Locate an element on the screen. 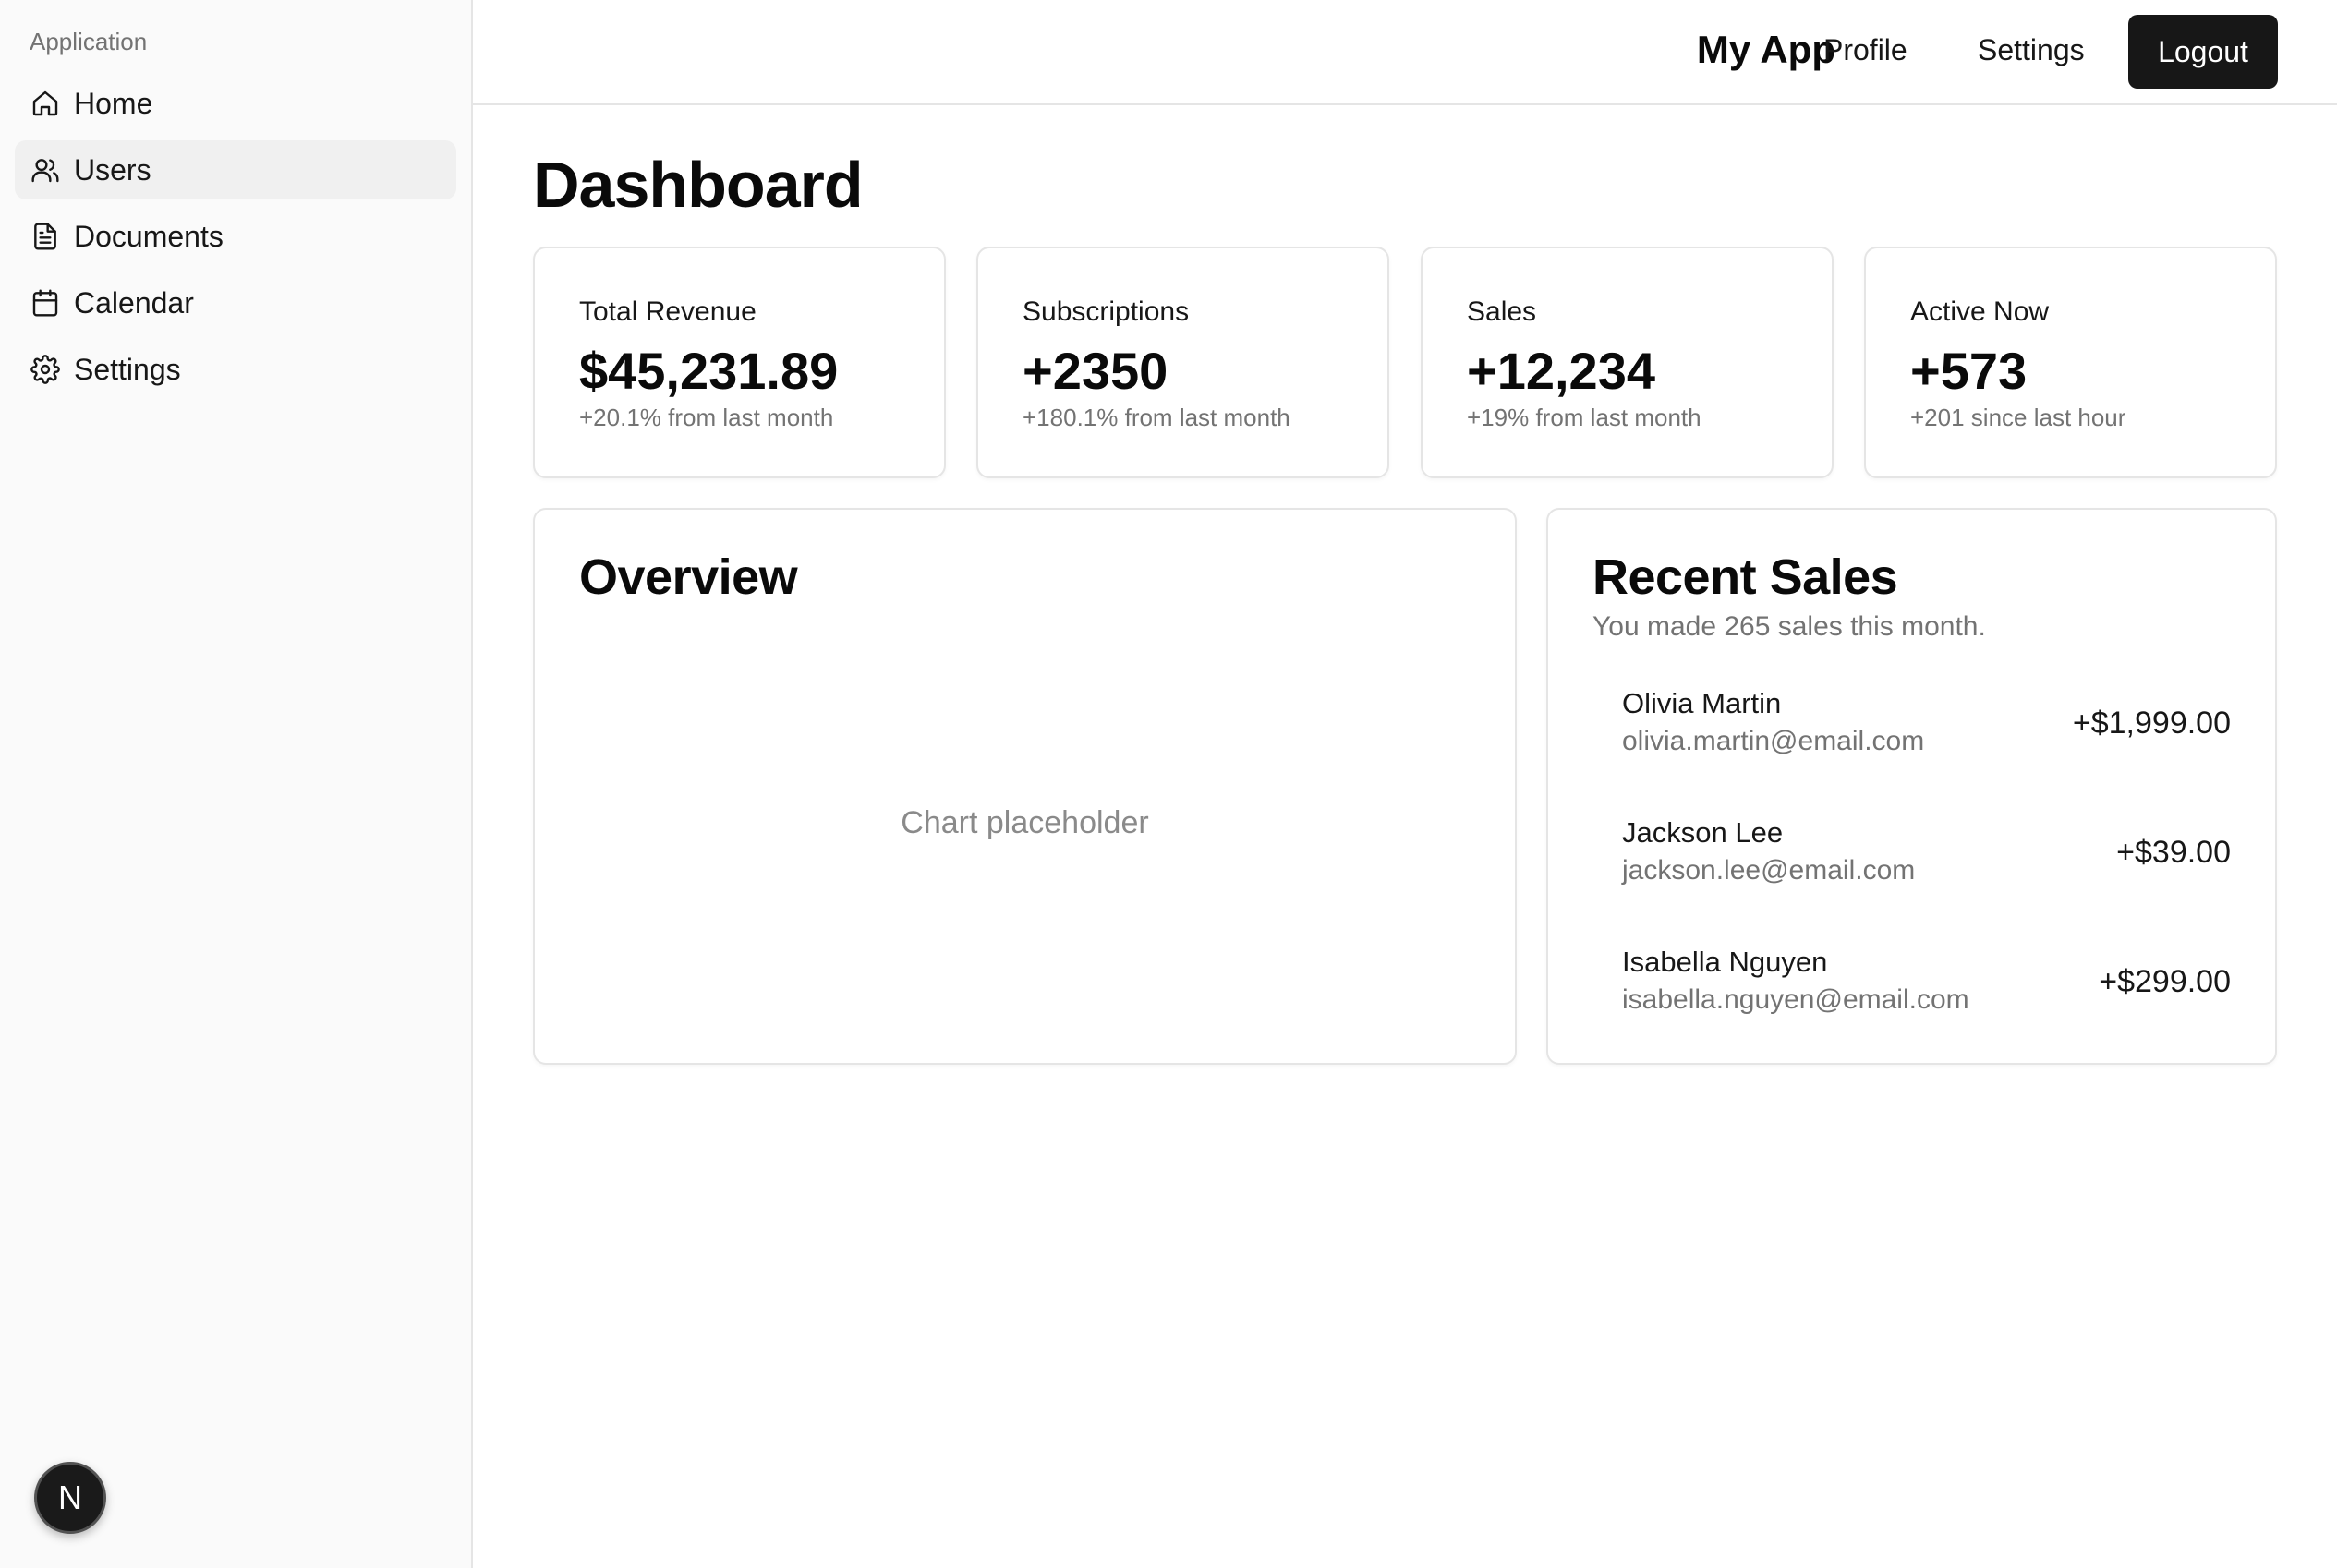 The image size is (2337, 1568). sidebar-item-calendar: Calendar is located at coordinates (235, 302).